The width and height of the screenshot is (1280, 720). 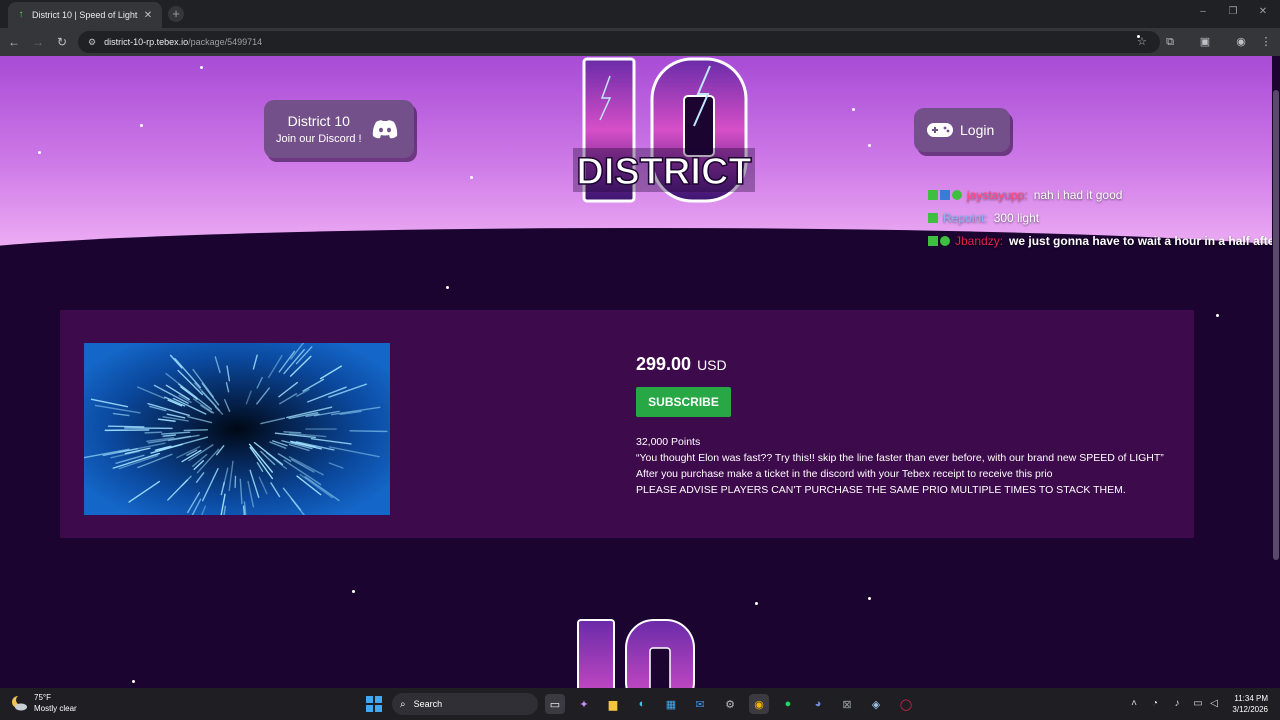 What do you see at coordinates (759, 704) in the screenshot?
I see `chrome-icon: ◉` at bounding box center [759, 704].